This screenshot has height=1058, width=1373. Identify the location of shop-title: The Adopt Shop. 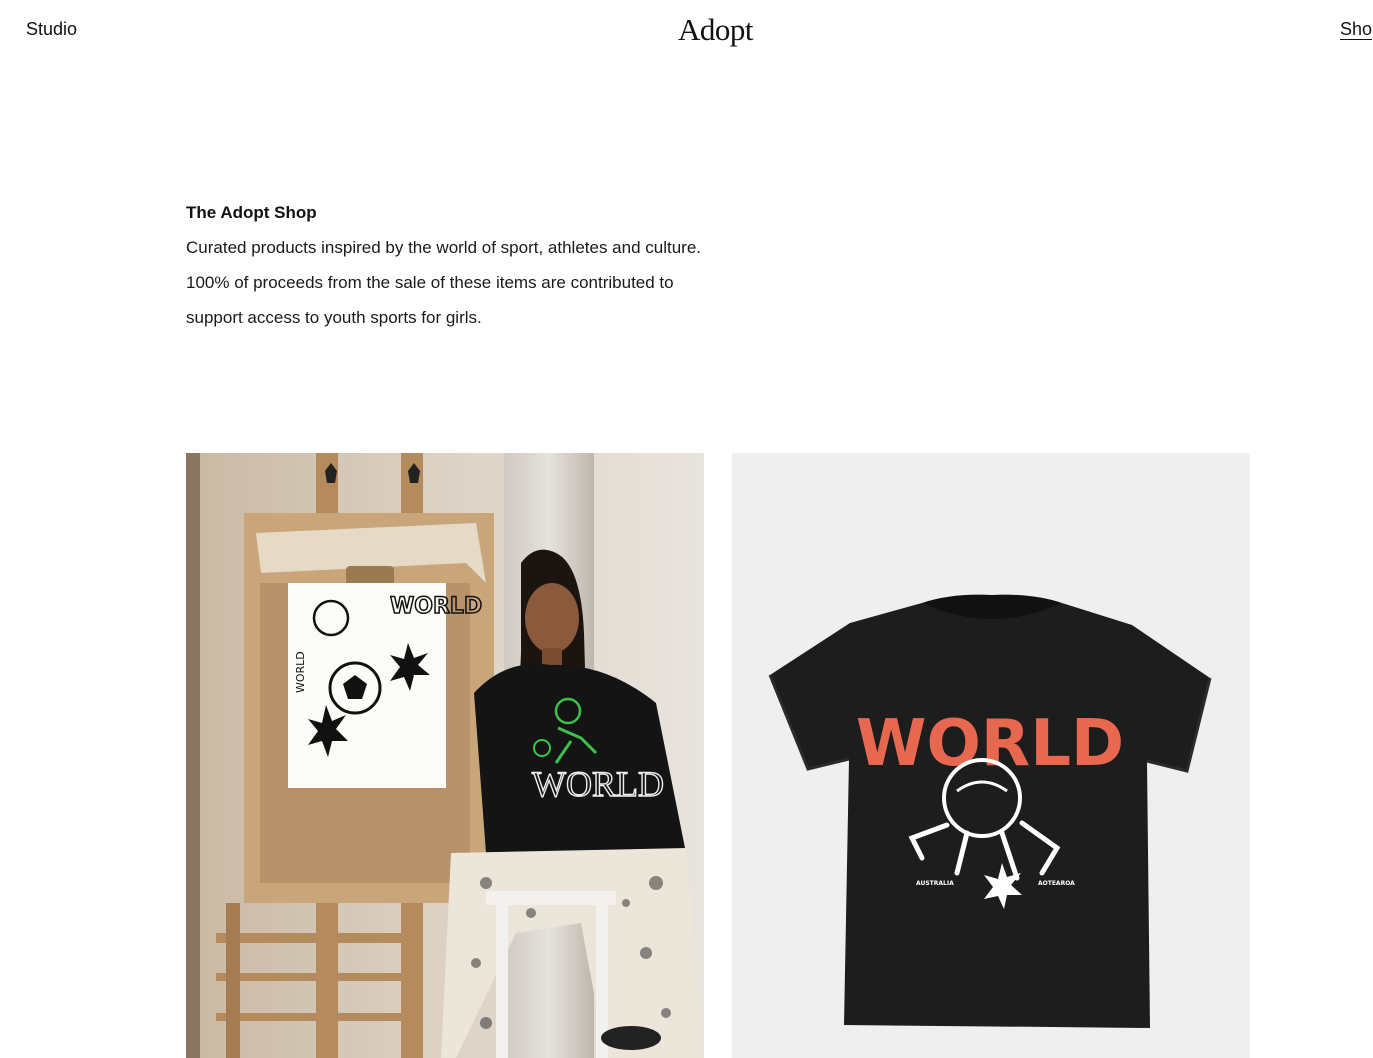
(251, 212).